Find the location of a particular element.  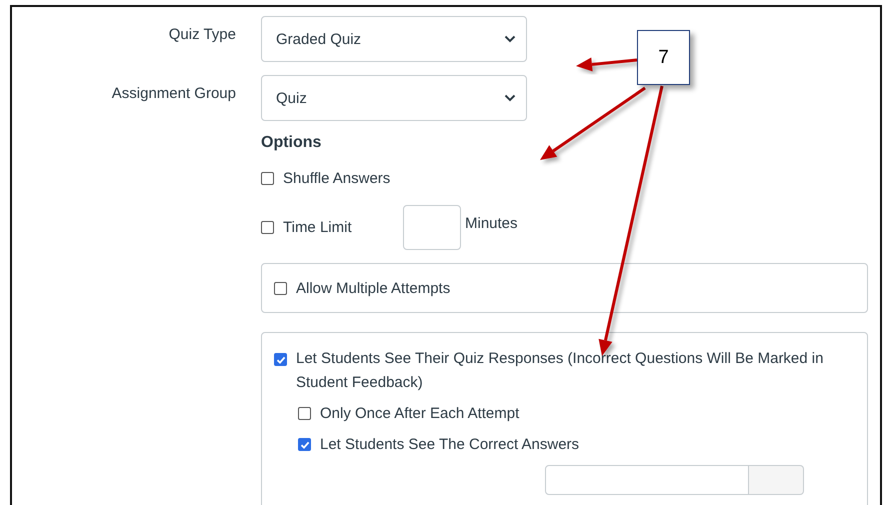

checkbox-label: Let Students See The Correct Answers is located at coordinates (450, 444).